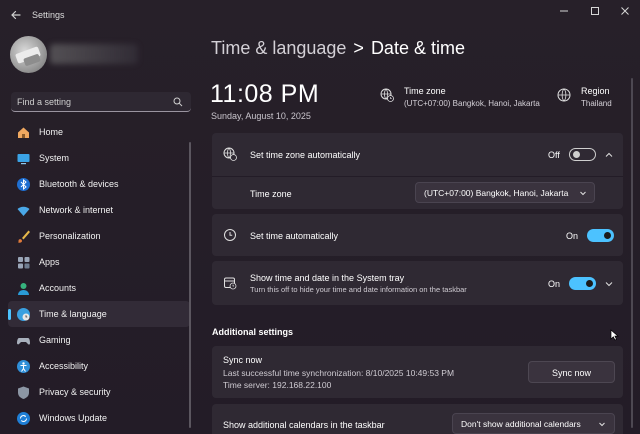 This screenshot has height=434, width=640. I want to click on sidebar-item-home: Home, so click(99, 132).